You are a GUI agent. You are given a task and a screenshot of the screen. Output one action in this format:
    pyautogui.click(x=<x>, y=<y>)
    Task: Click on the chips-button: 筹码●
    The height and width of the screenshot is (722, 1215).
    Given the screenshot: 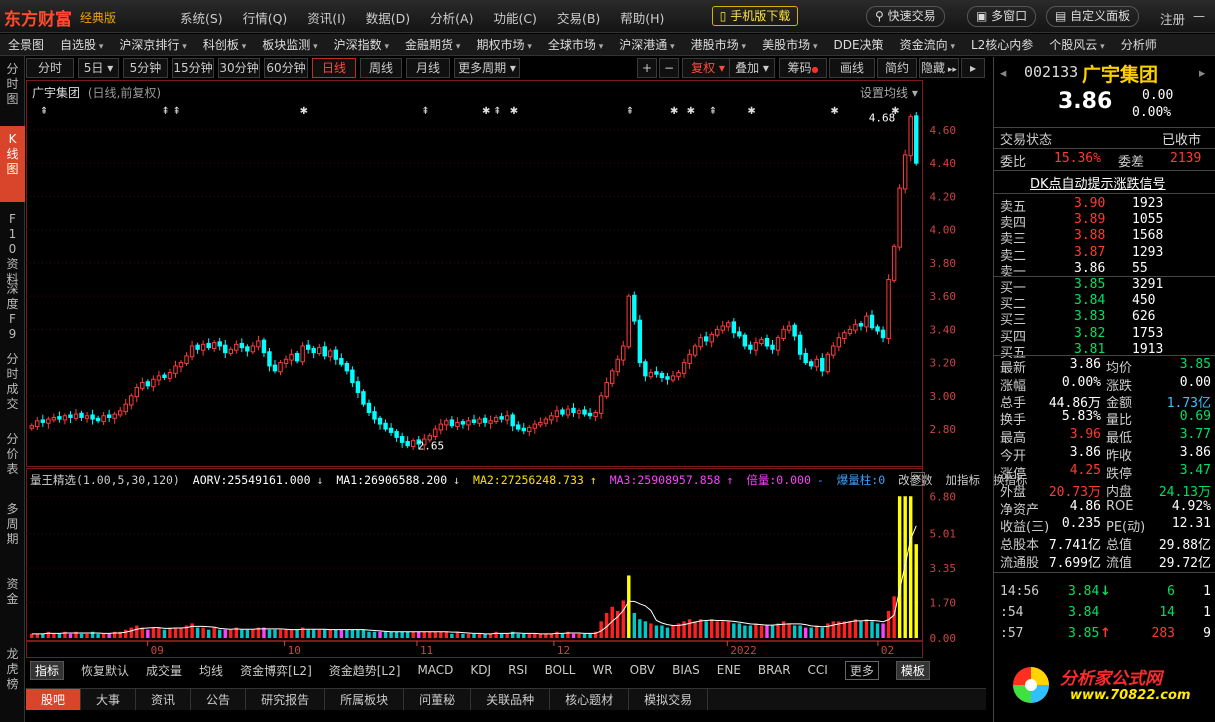 What is the action you would take?
    pyautogui.click(x=803, y=68)
    